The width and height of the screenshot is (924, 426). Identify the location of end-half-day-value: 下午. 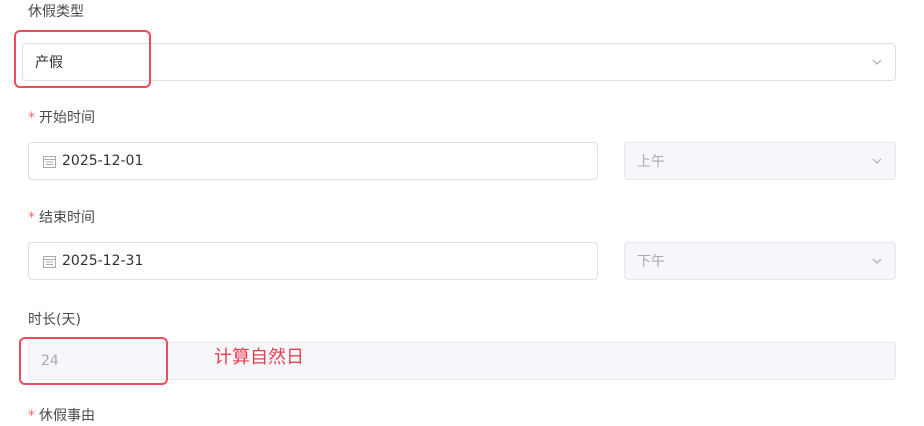
(651, 262).